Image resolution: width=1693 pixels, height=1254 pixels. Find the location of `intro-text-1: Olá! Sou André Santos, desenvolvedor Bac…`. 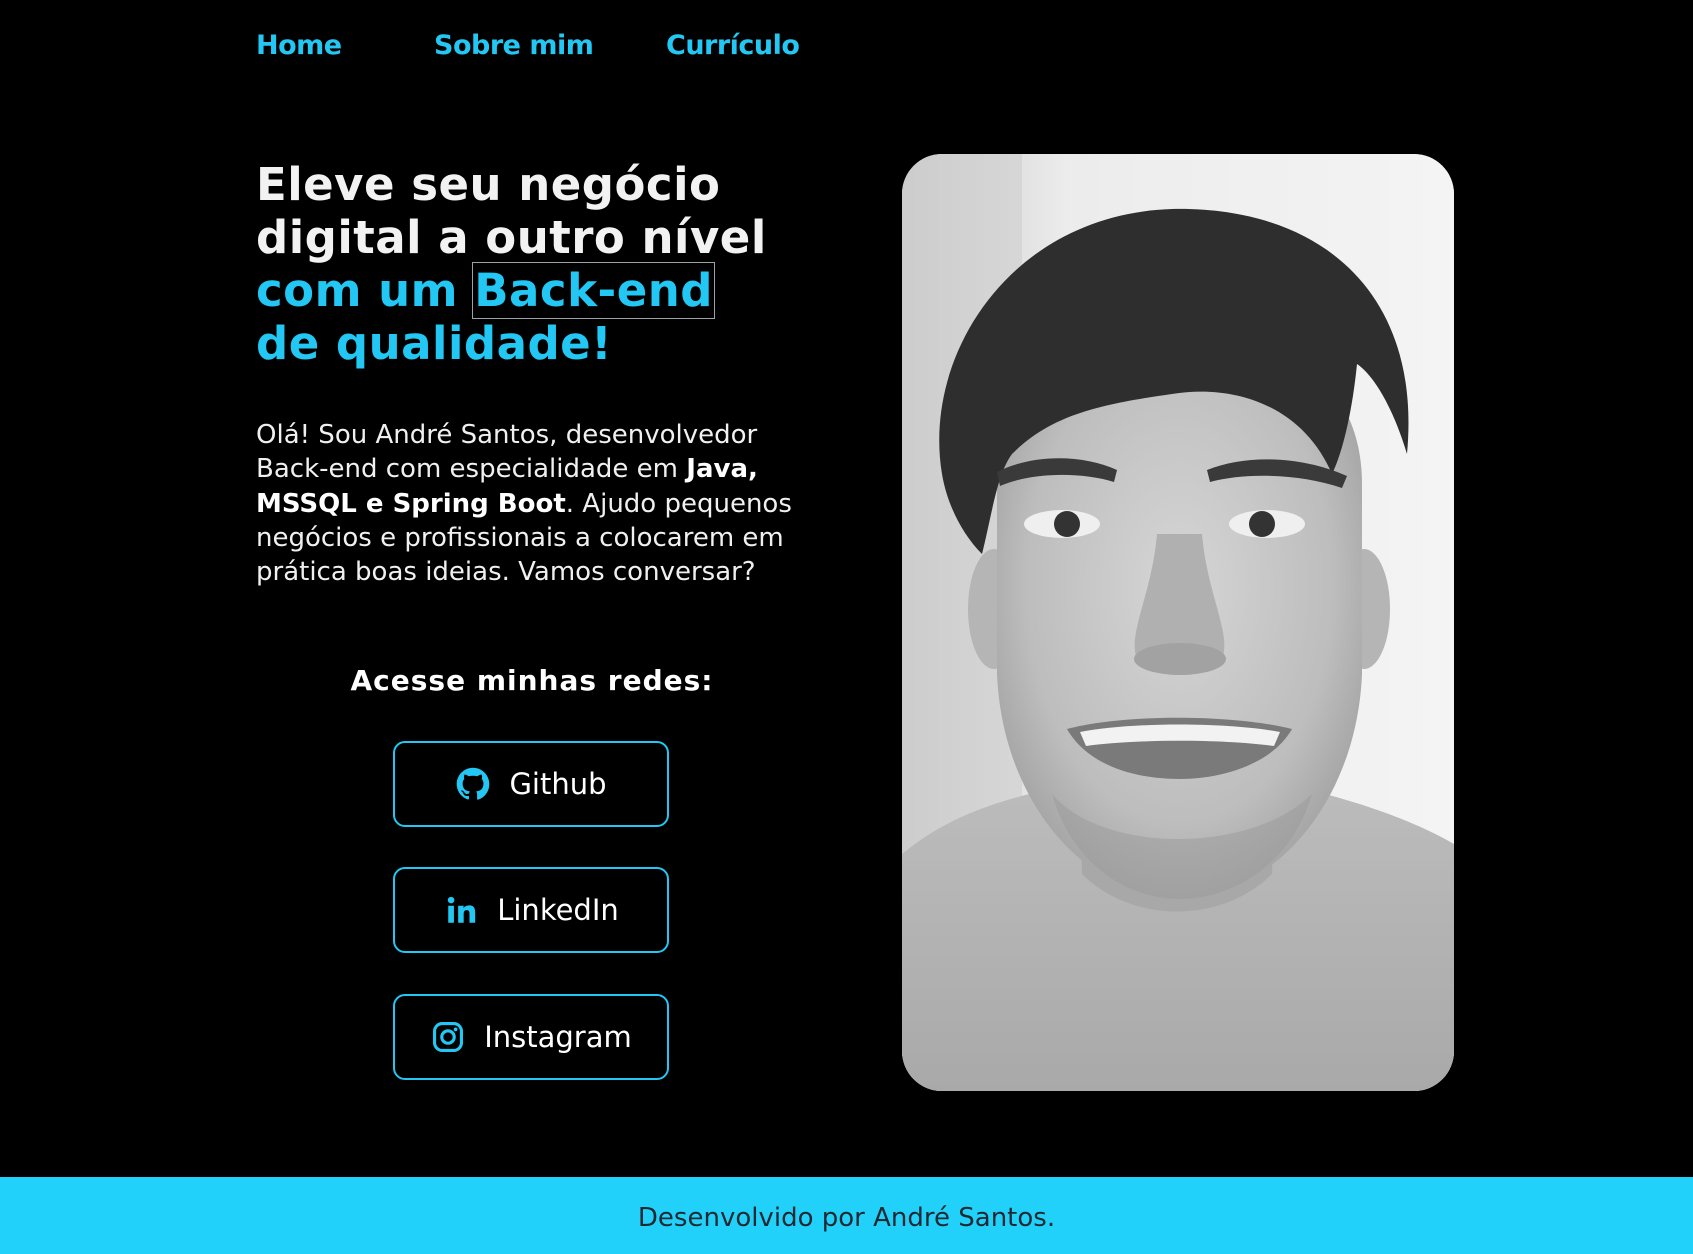

intro-text-1: Olá! Sou André Santos, desenvolvedor Bac… is located at coordinates (507, 452).